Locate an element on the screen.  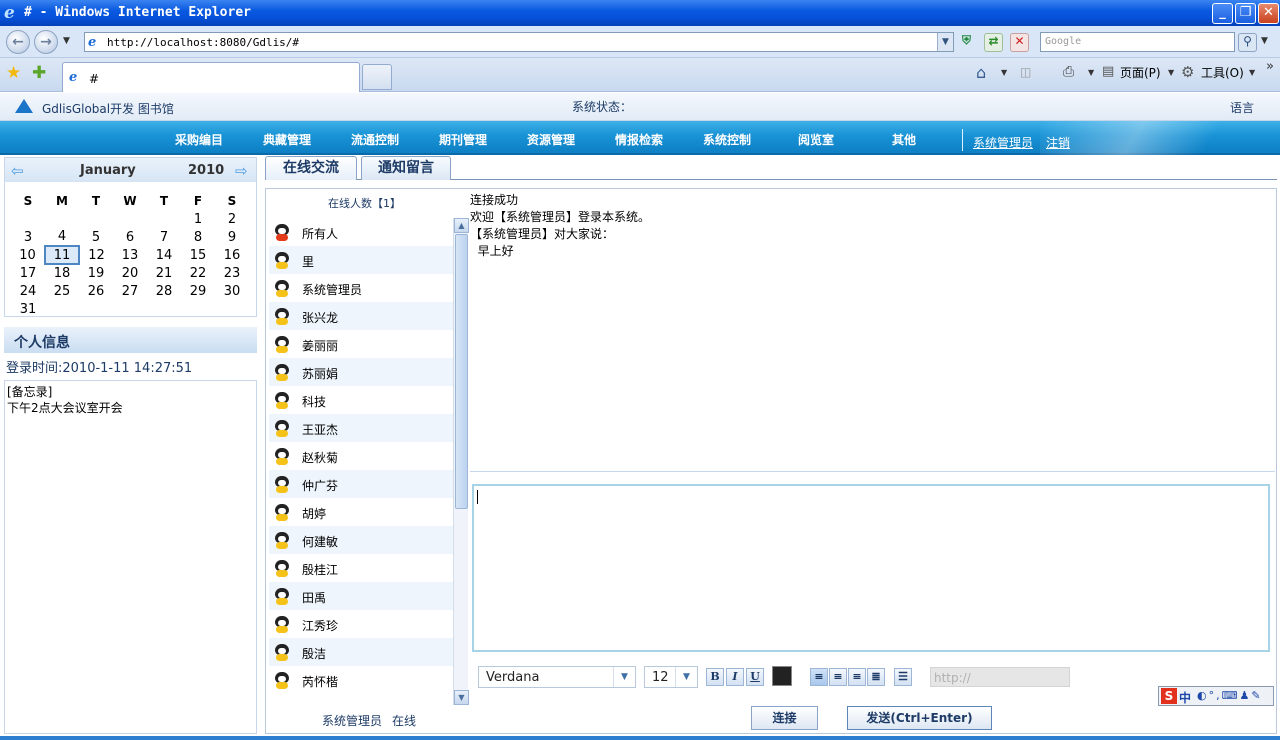
address-field: e http://localhost:8080/Gdlis/# ▼ is located at coordinates (519, 42).